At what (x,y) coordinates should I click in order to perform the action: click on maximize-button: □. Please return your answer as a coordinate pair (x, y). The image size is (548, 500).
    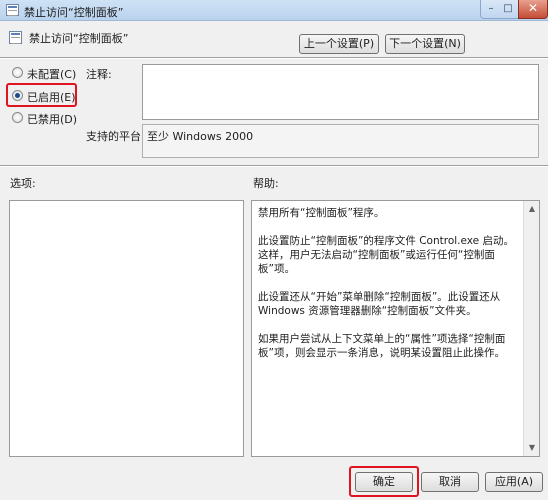
    Looking at the image, I should click on (508, 8).